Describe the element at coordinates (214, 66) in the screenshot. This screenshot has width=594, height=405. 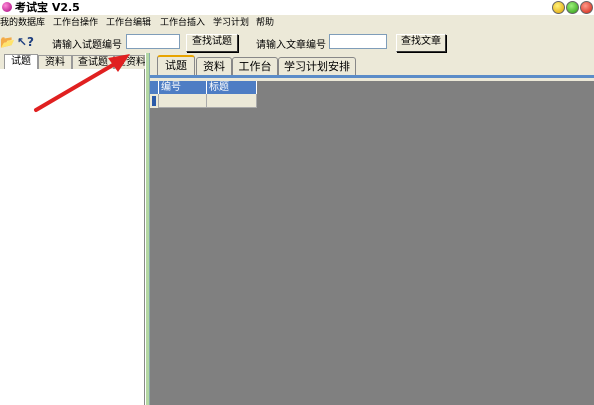
I see `tab-materials: 资料` at that location.